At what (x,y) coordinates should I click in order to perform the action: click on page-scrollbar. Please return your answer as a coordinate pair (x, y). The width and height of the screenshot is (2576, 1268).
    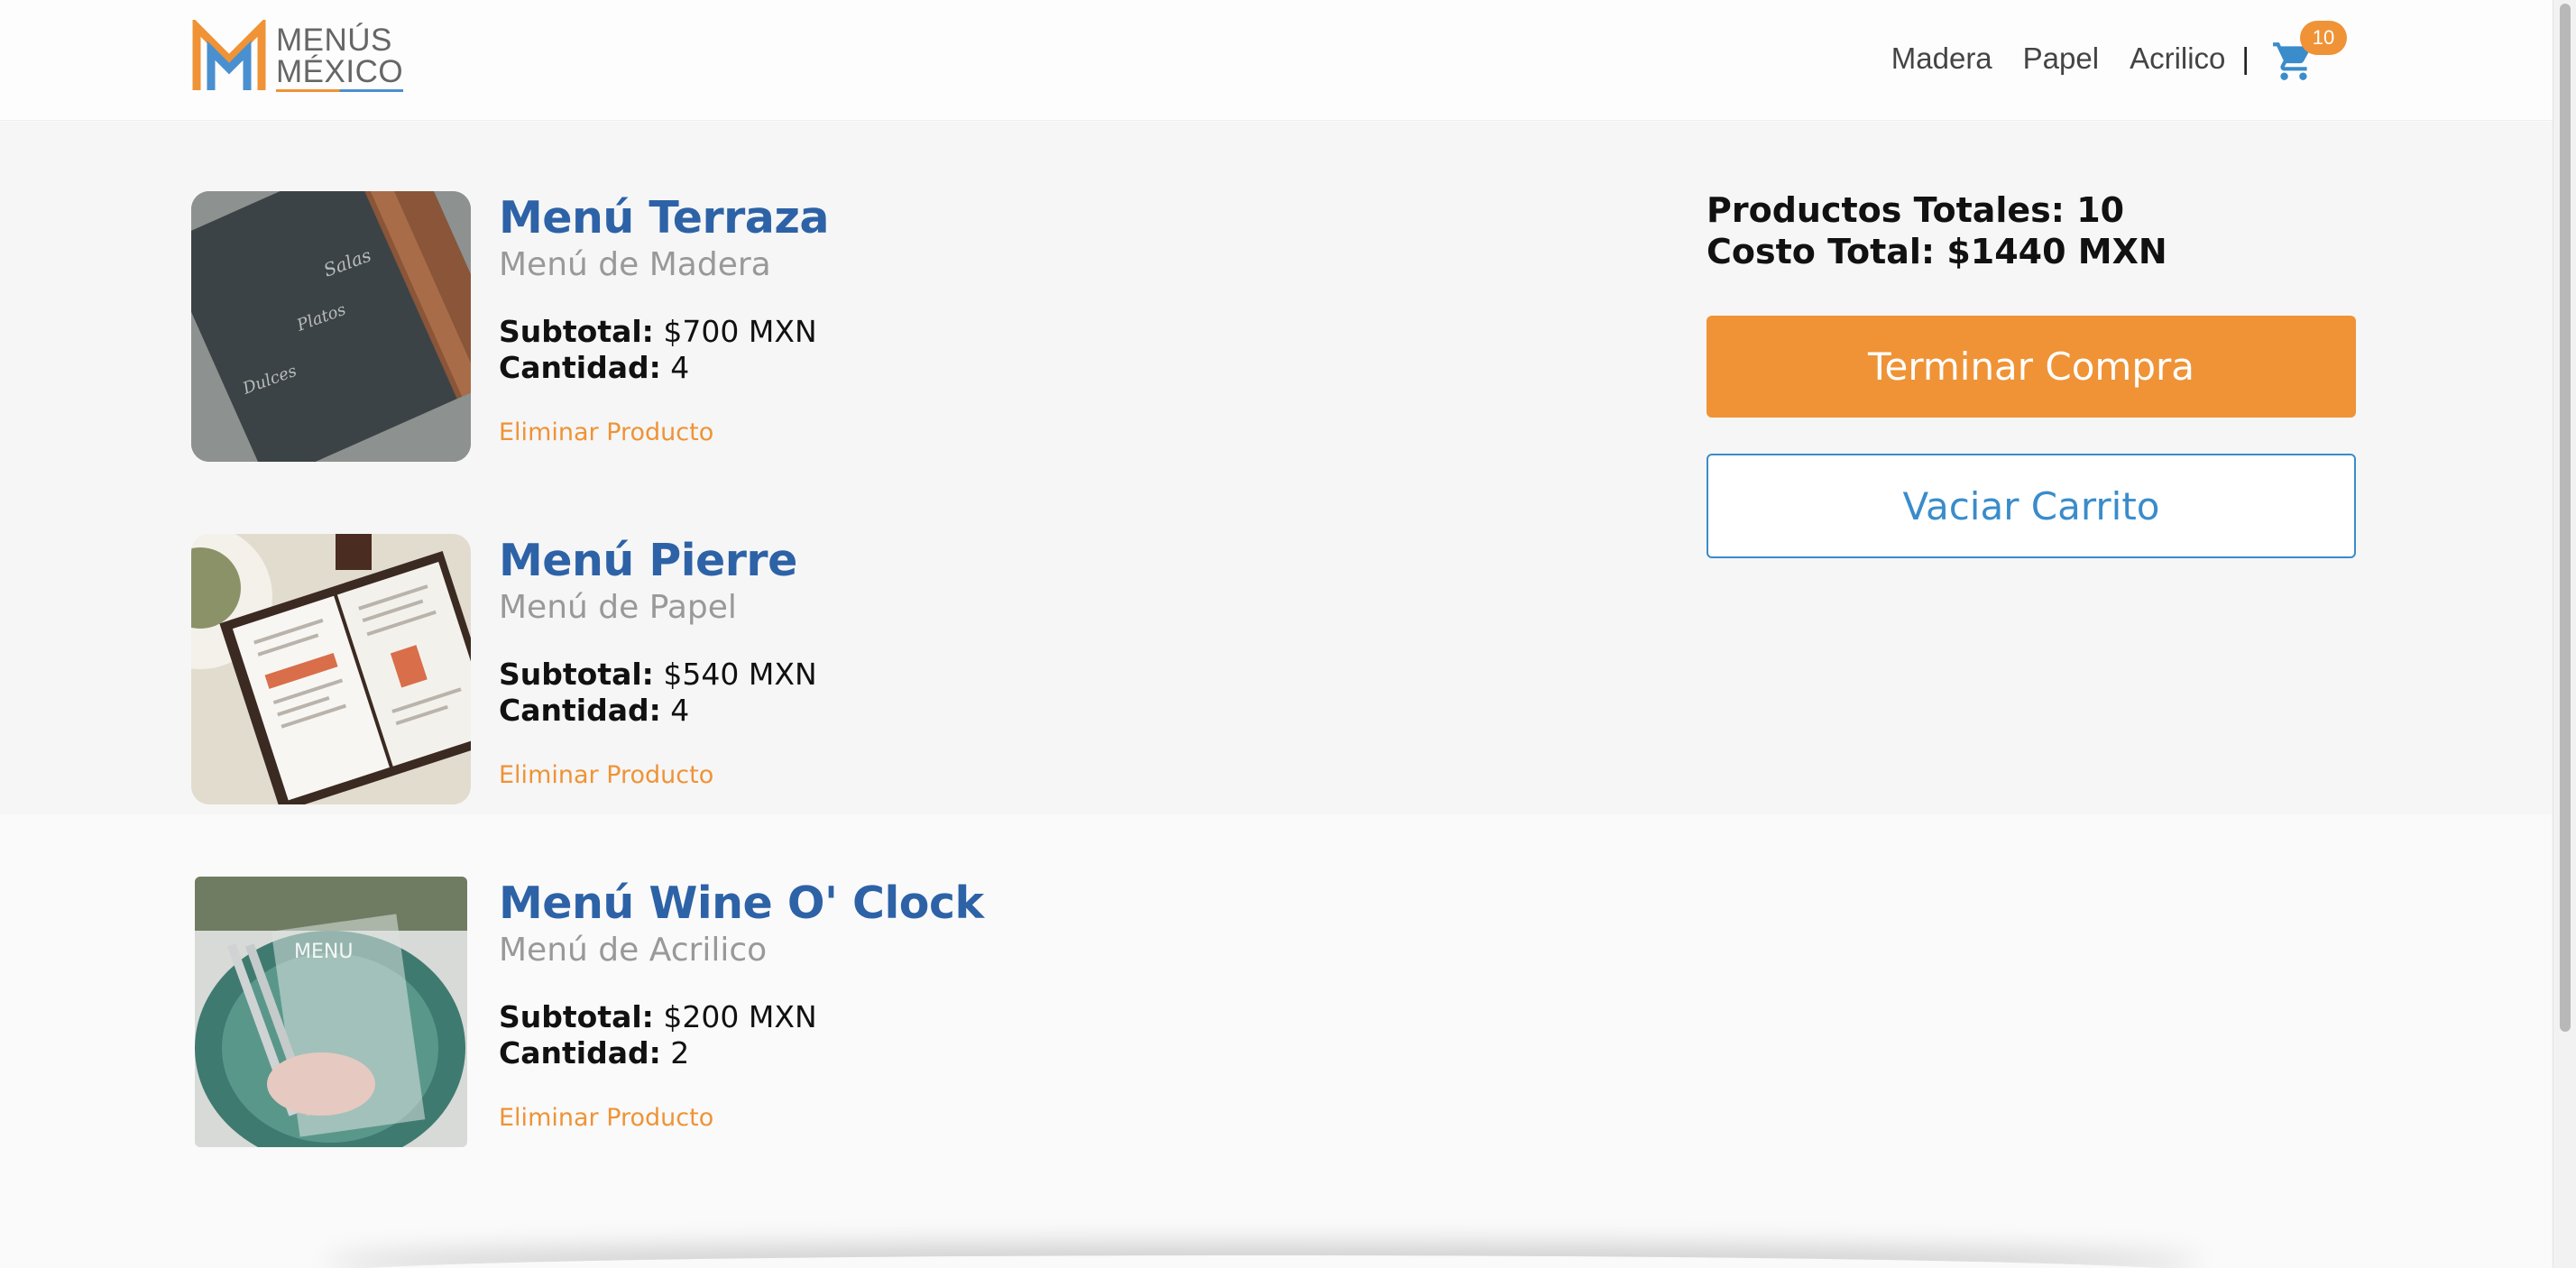
    Looking at the image, I should click on (2564, 634).